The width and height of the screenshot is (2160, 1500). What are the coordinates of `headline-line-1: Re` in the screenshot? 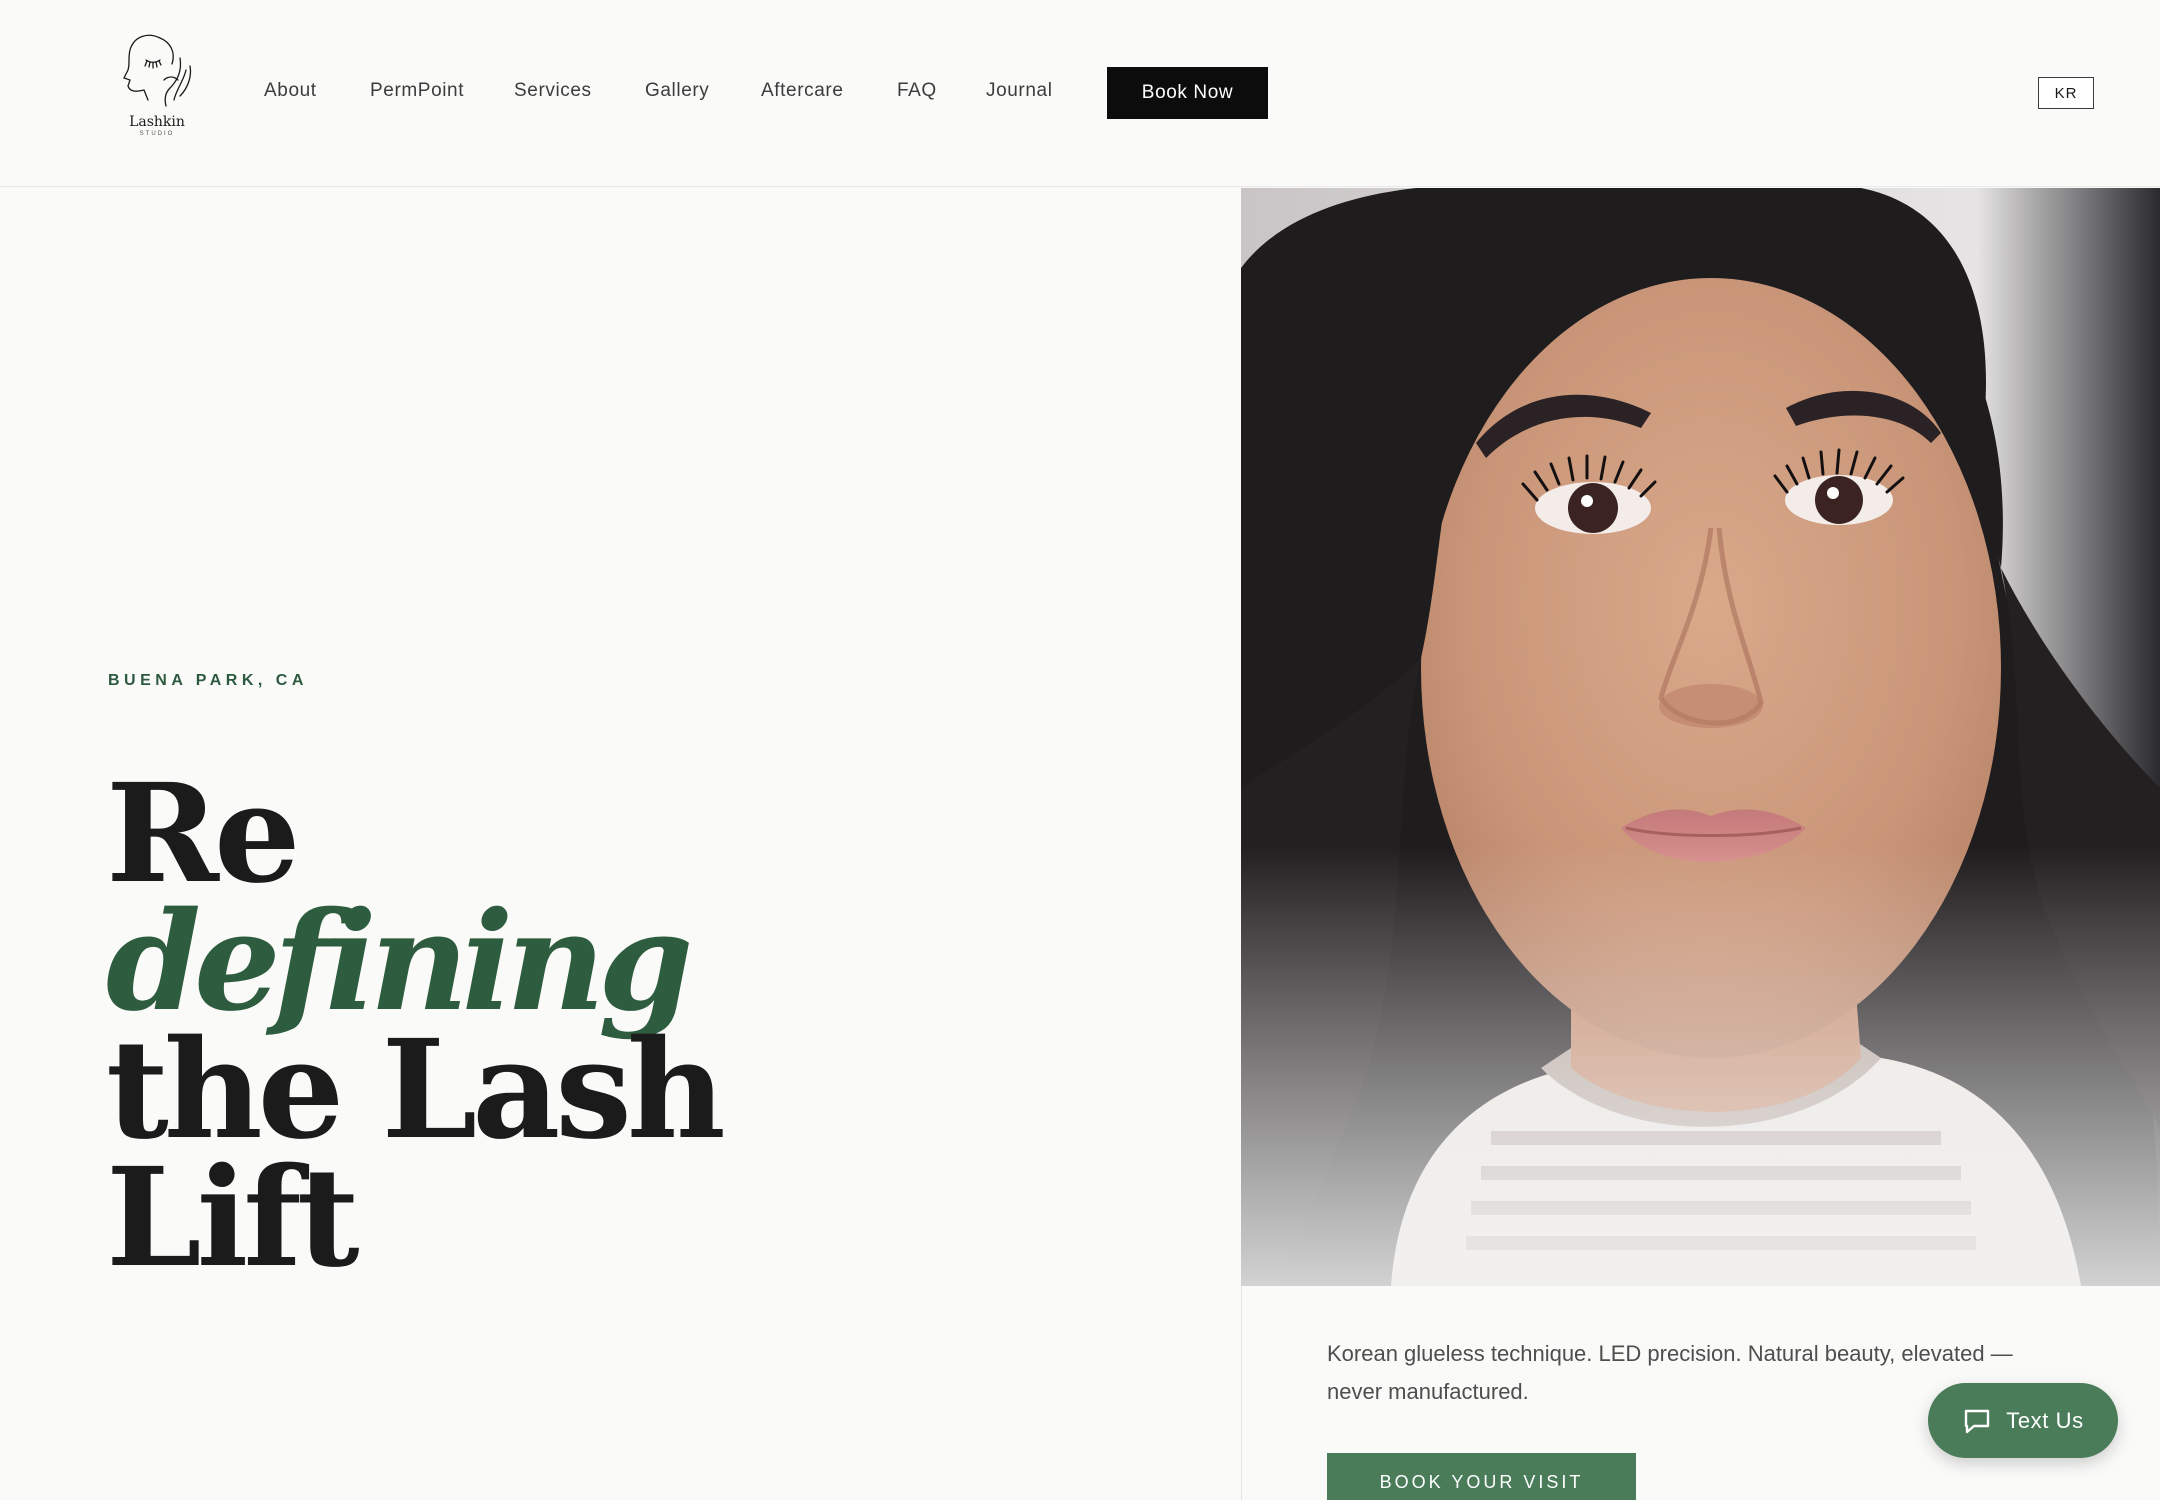 It's located at (203, 834).